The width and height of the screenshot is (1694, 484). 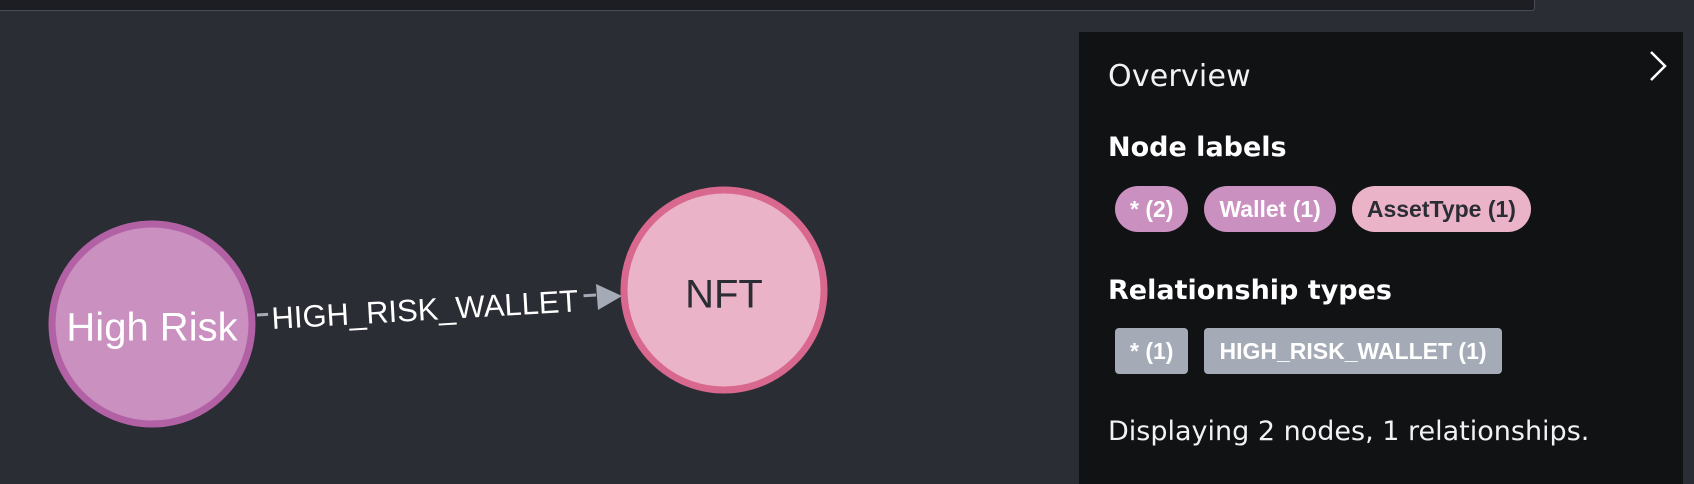 I want to click on relationship-type-chip-all: * (1), so click(x=1152, y=351).